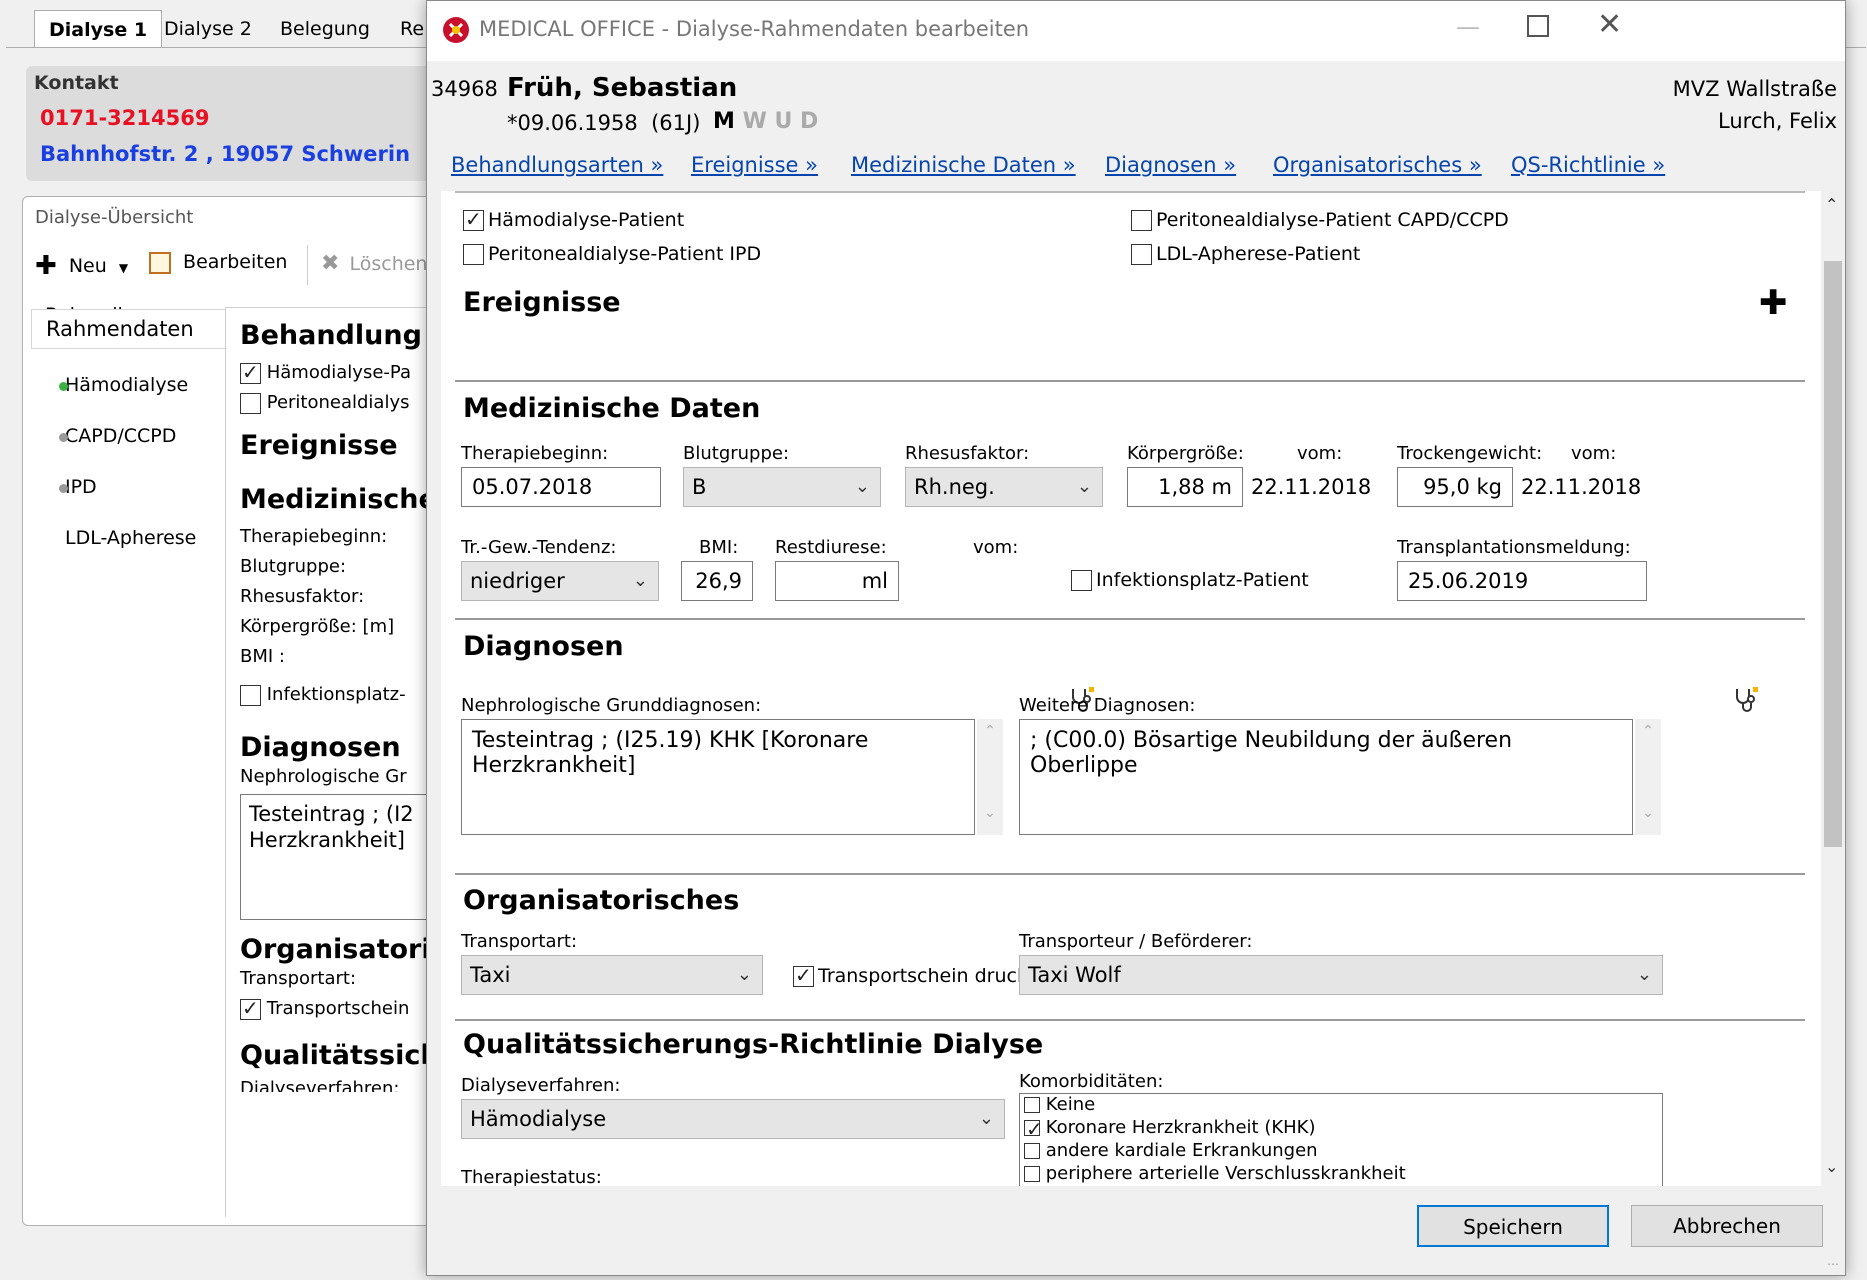 This screenshot has width=1867, height=1280. I want to click on section-divider, so click(1130, 381).